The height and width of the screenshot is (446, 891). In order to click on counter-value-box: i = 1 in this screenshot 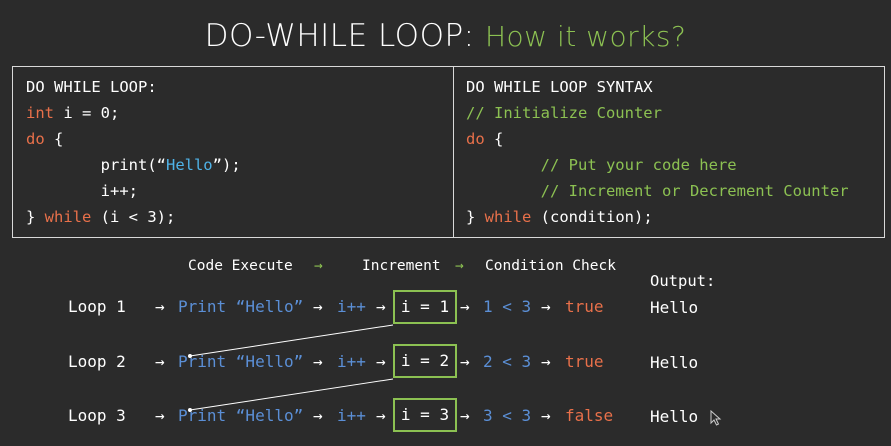, I will do `click(425, 307)`.